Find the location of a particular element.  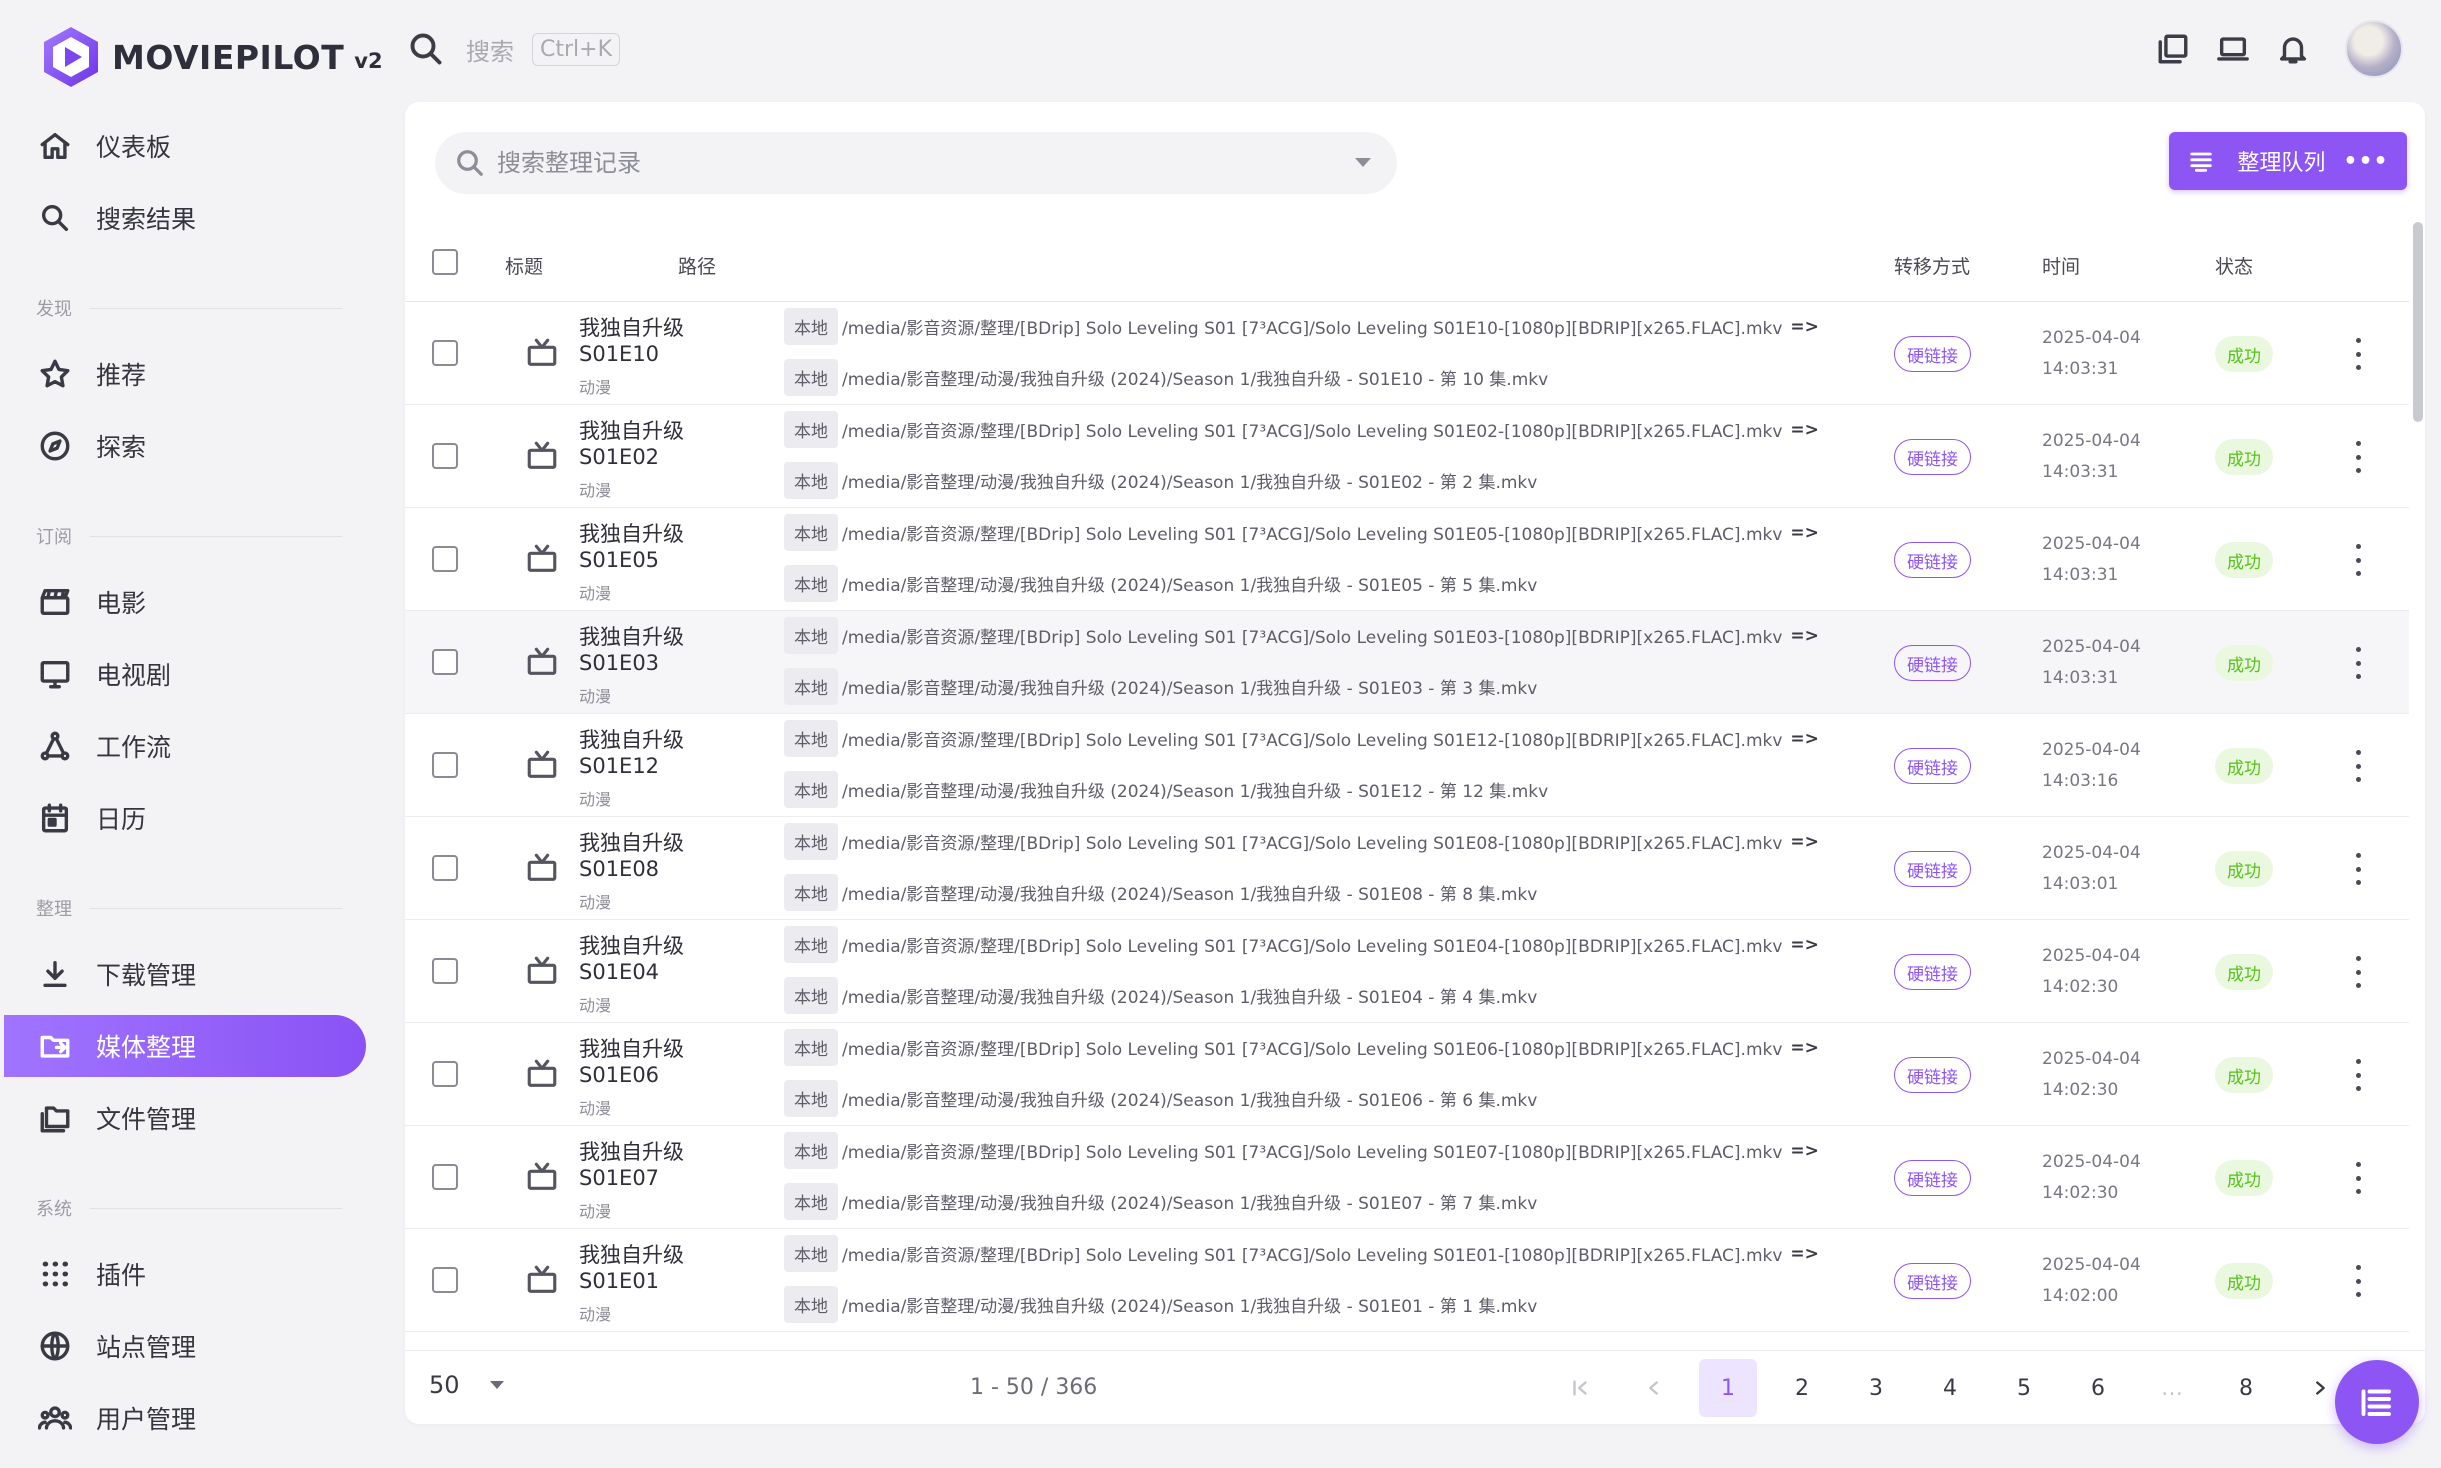

page-button: 8 is located at coordinates (2246, 1388).